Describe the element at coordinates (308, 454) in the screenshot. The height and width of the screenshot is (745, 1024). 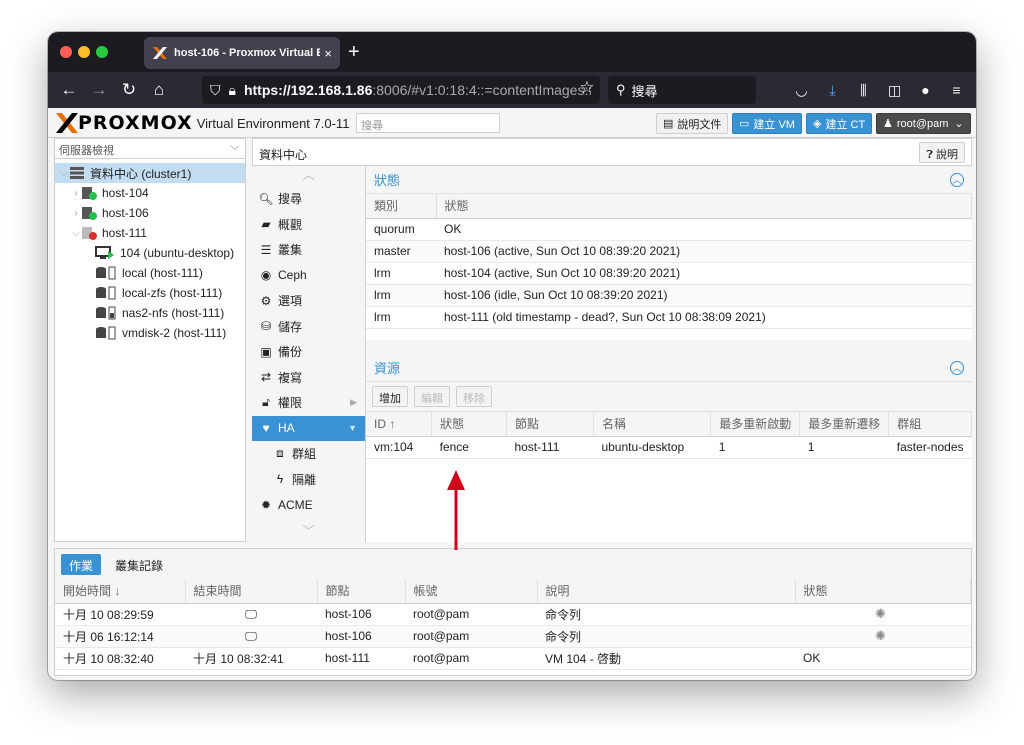
I see `nav-item-ha-groups: ⧈ 群組` at that location.